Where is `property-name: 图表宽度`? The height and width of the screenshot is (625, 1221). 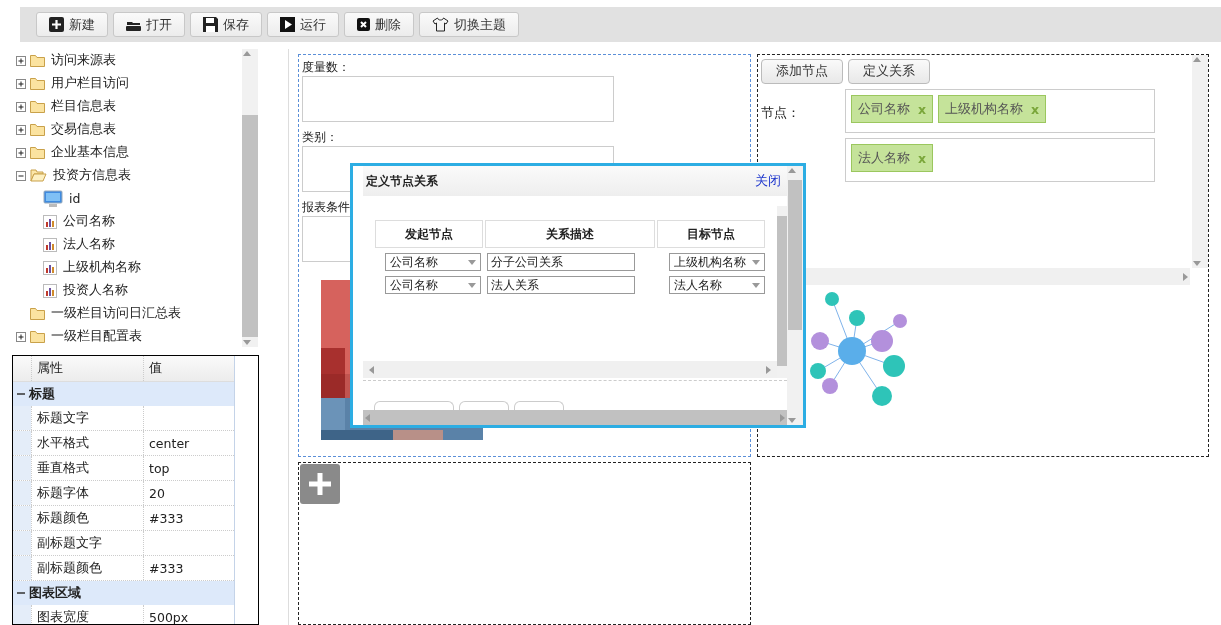 property-name: 图表宽度 is located at coordinates (87, 614).